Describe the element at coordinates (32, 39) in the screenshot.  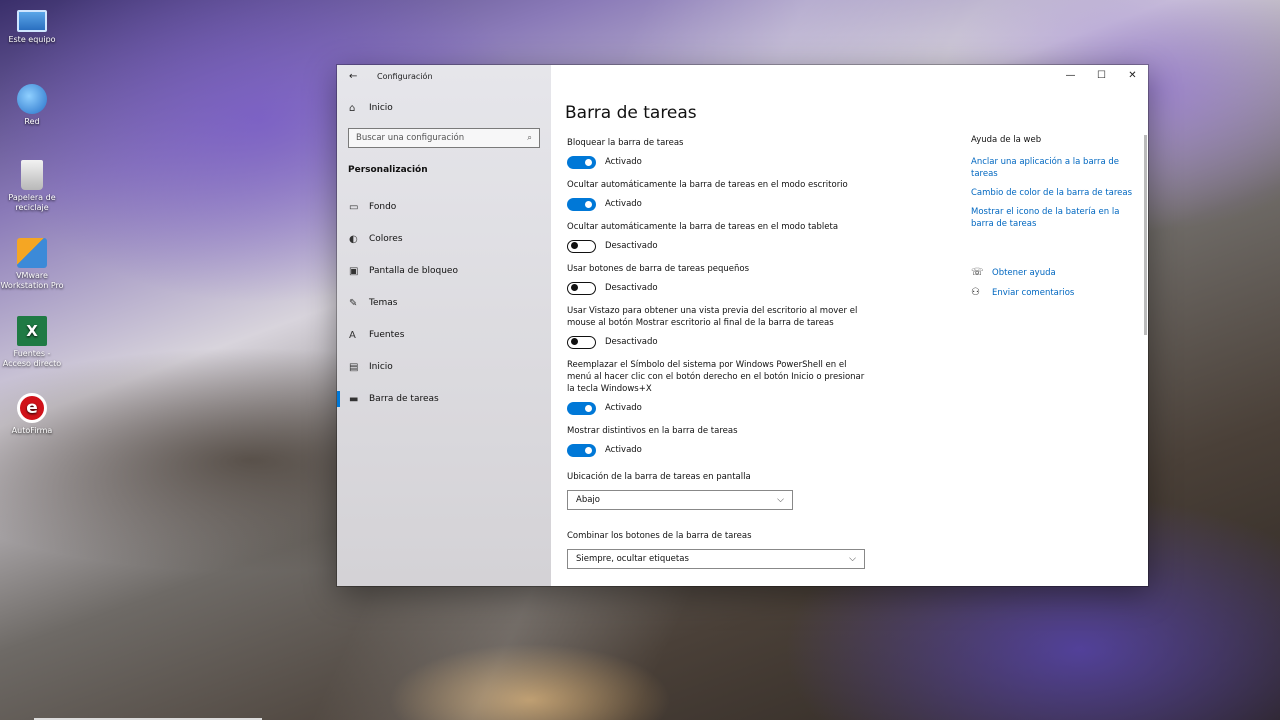
I see `desktop-icon-label: Este equipo` at that location.